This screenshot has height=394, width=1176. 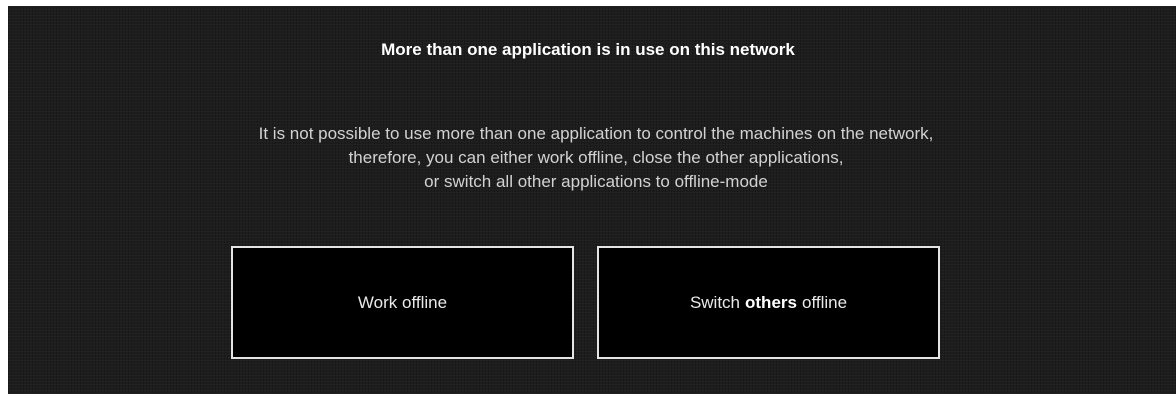 What do you see at coordinates (715, 302) in the screenshot?
I see `switch-label-prefix: Switch` at bounding box center [715, 302].